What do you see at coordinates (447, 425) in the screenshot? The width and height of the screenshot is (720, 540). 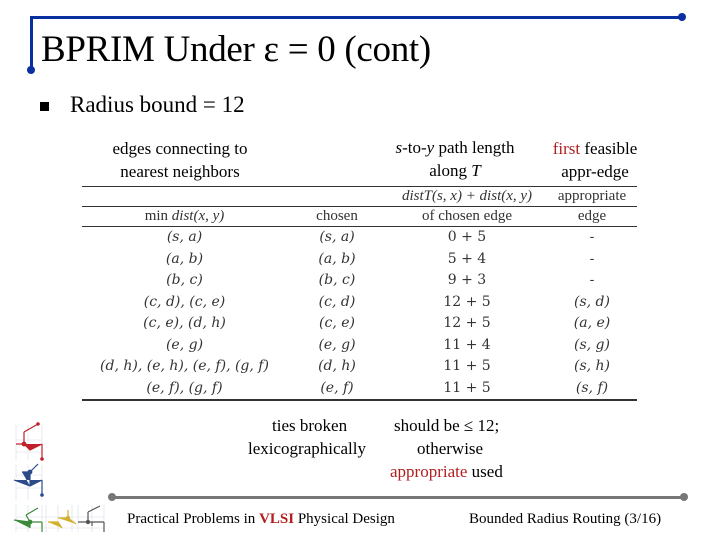 I see `note-should-be: should be ≤ 12;` at bounding box center [447, 425].